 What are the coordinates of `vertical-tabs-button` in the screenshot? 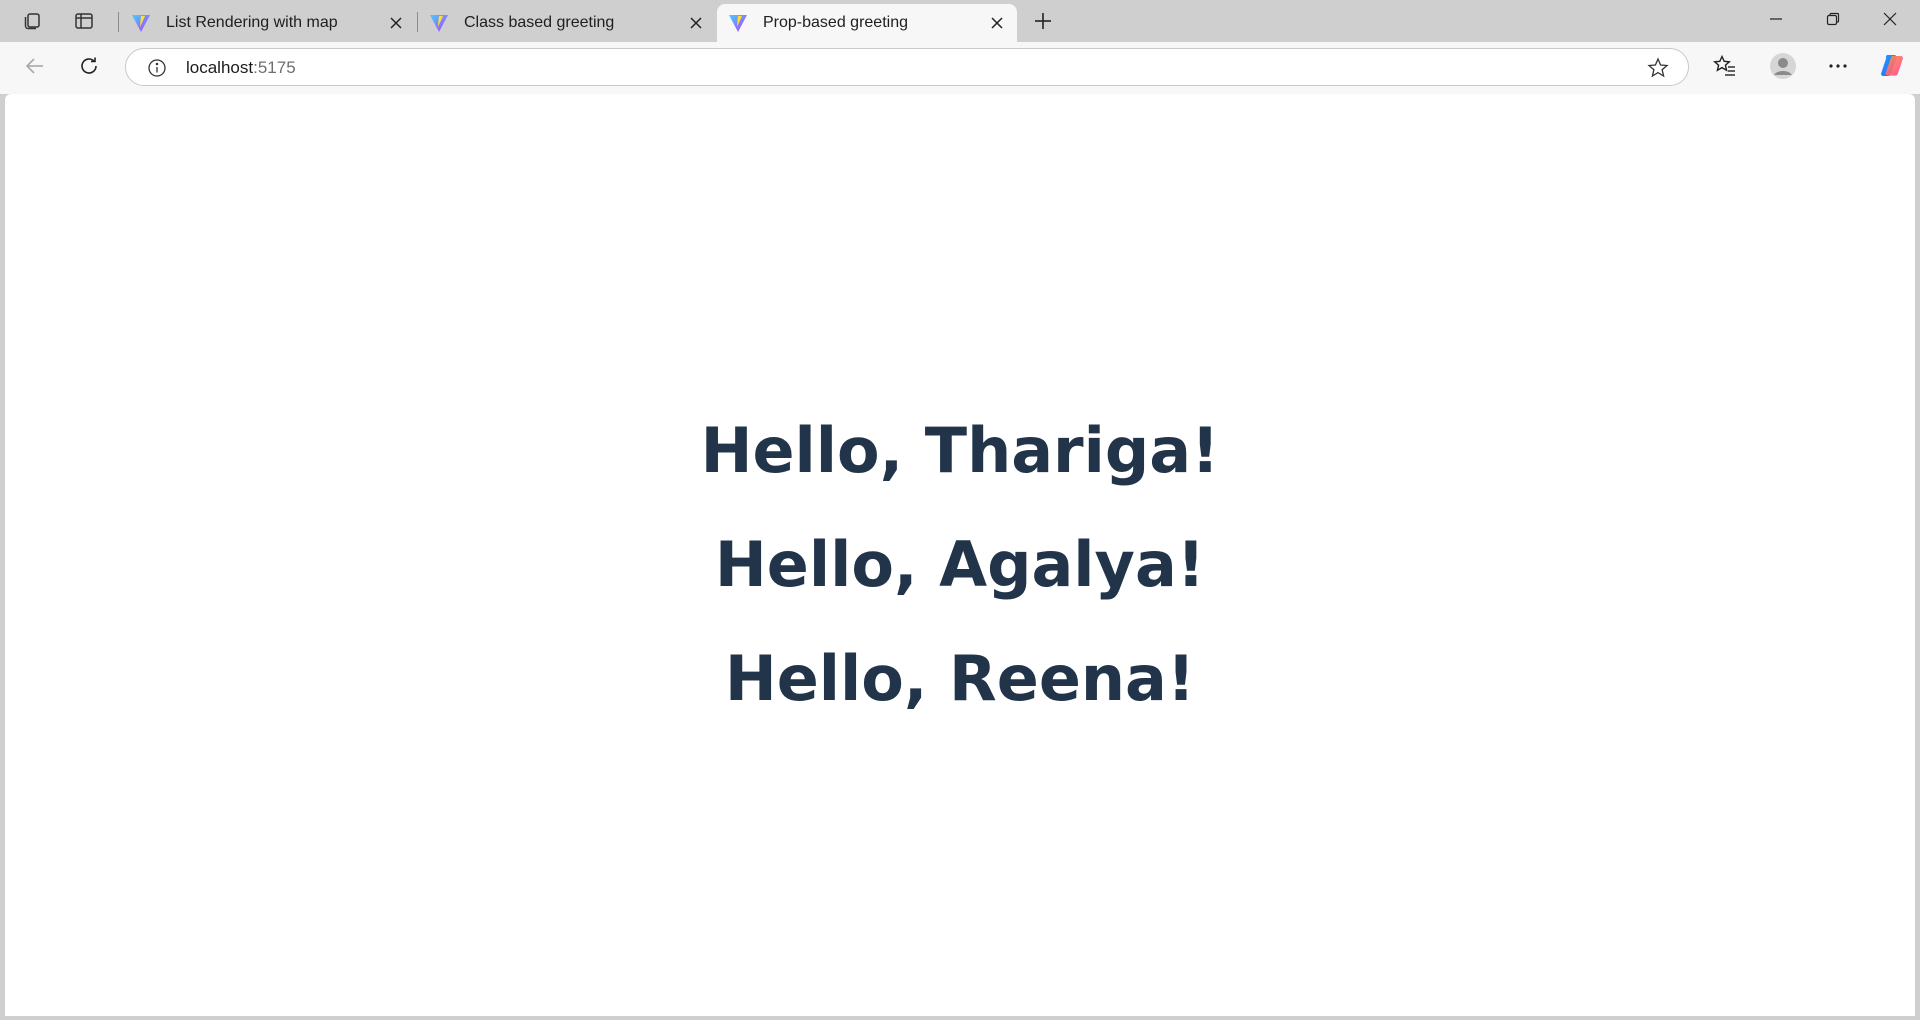 It's located at (84, 21).